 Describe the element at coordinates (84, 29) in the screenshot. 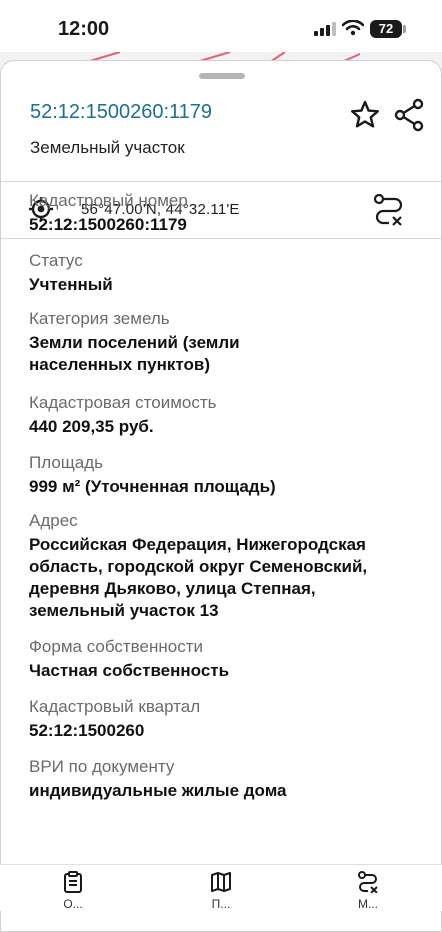

I see `clock: 12:00` at that location.